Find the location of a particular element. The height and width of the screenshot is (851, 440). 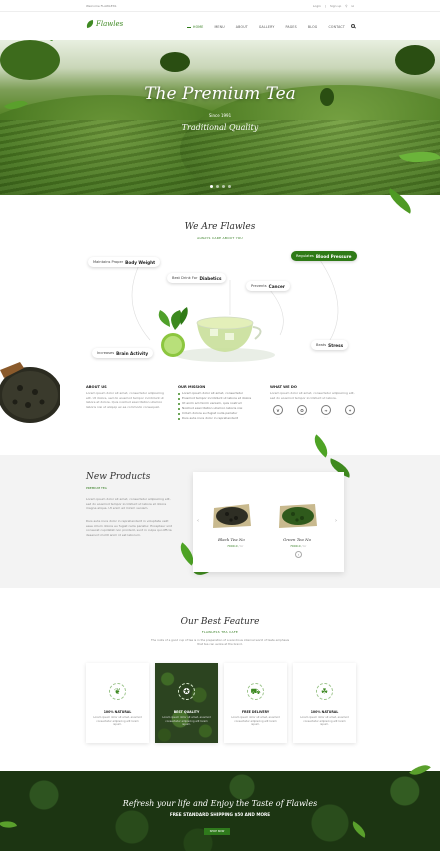

leaf-badge-icon: ❧ is located at coordinates (326, 410).